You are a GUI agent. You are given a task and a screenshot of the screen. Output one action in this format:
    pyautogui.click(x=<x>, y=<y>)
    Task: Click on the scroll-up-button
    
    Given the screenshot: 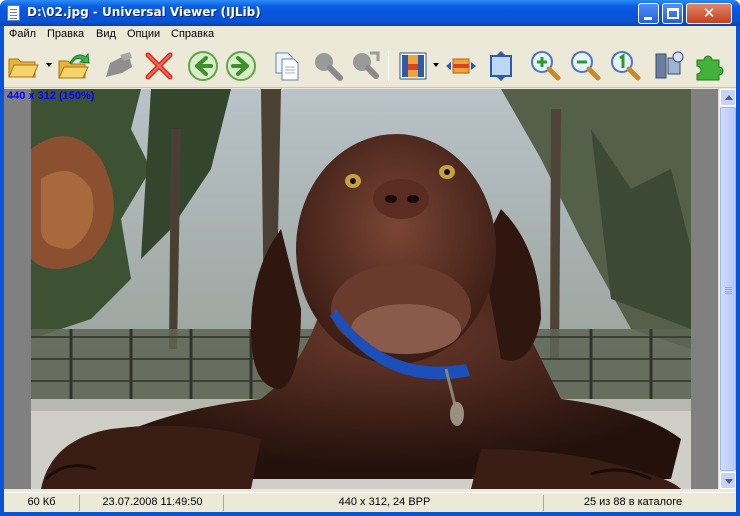 What is the action you would take?
    pyautogui.click(x=728, y=97)
    